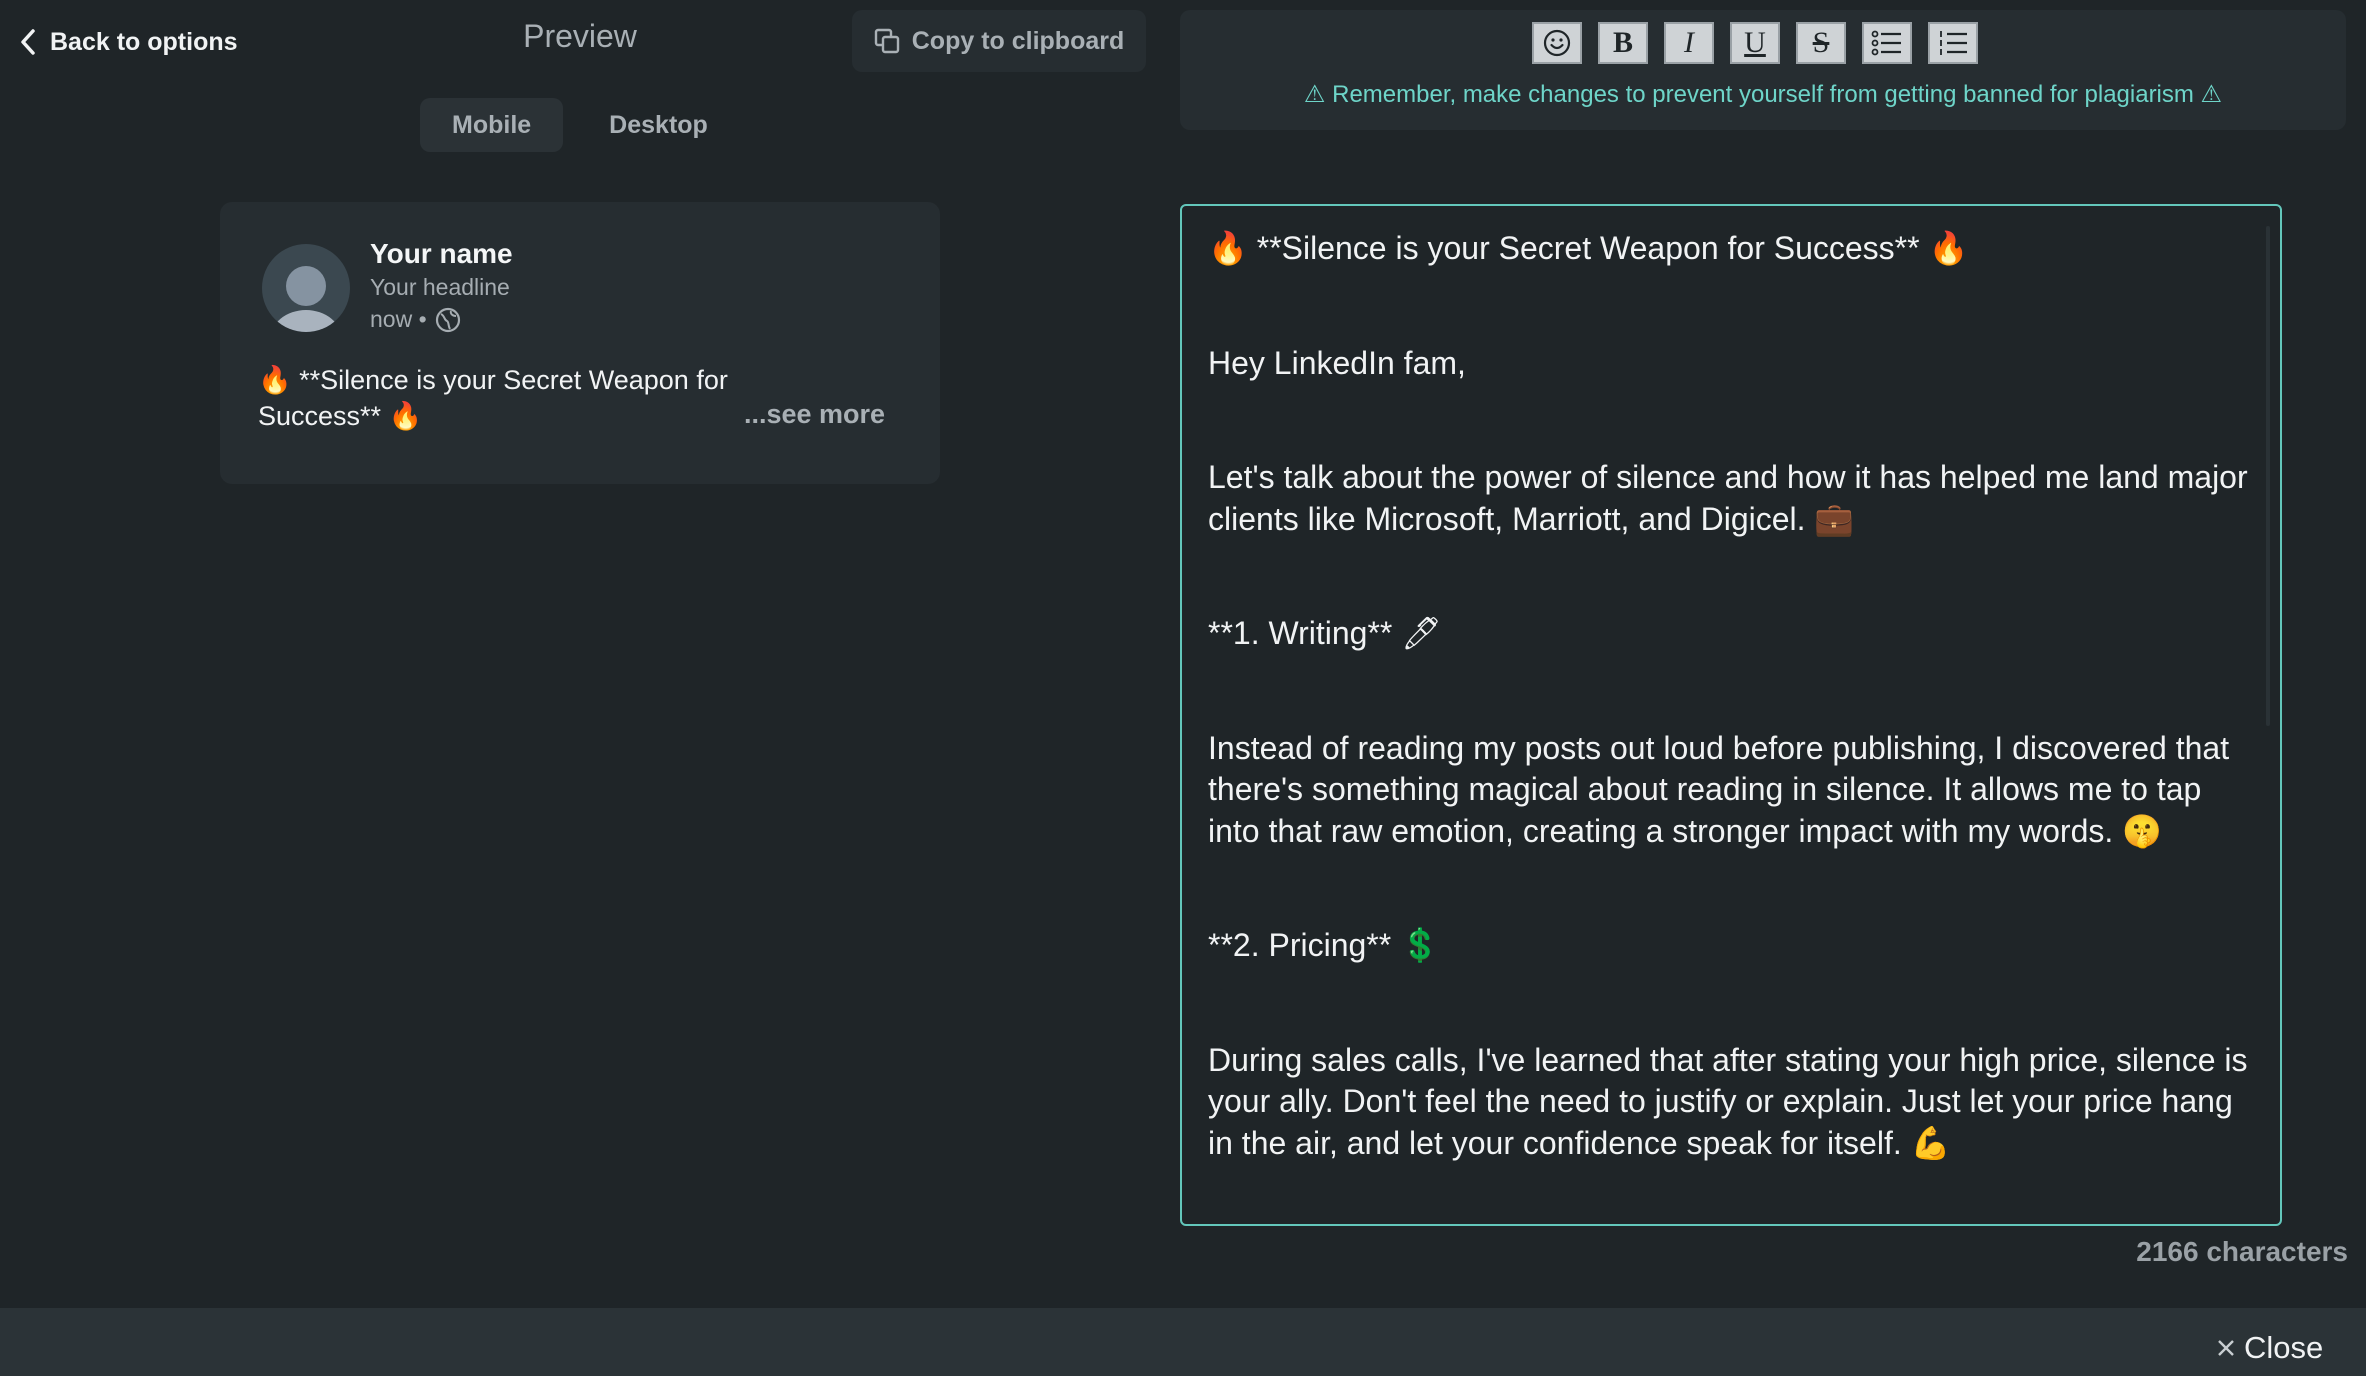 This screenshot has width=2366, height=1376. Describe the element at coordinates (1324, 945) in the screenshot. I see `editor-line: **2. Pricing** 💲` at that location.